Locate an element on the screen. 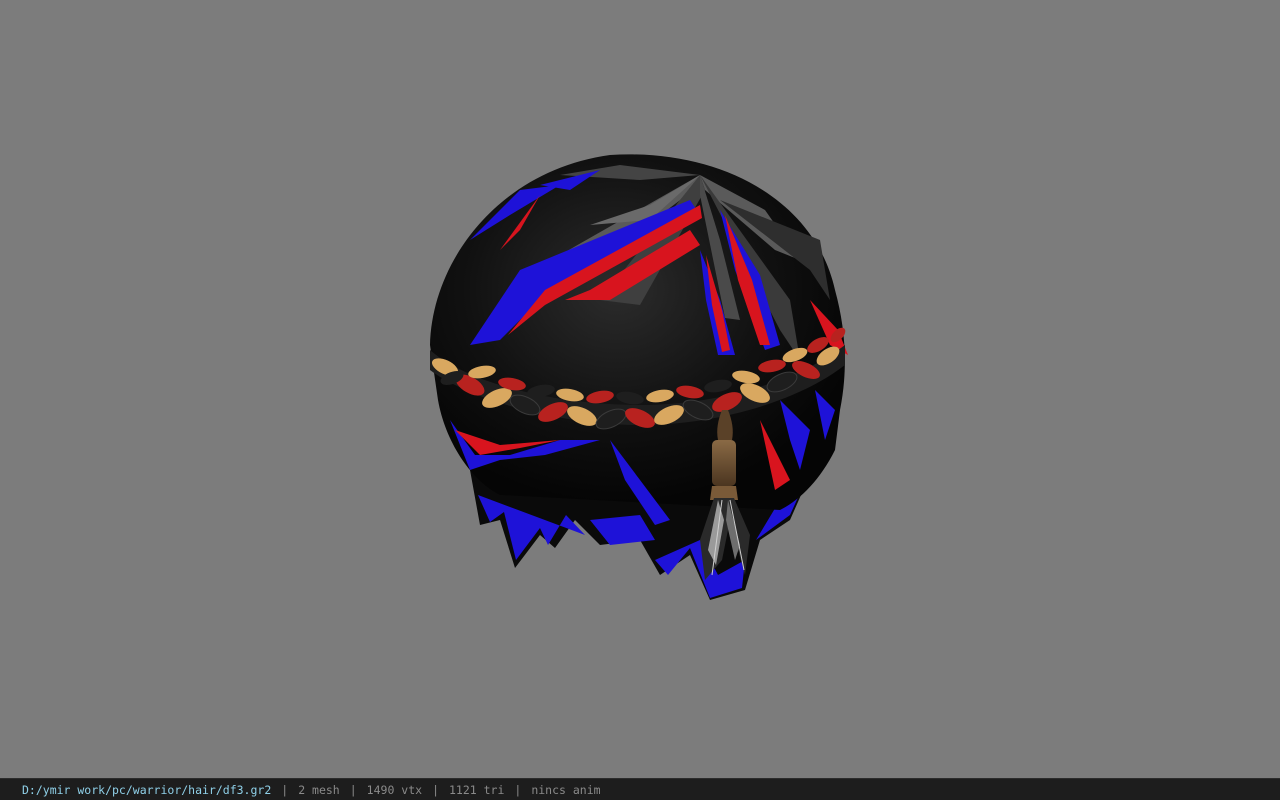 The height and width of the screenshot is (800, 1280). mesh-count-label: 2 mesh is located at coordinates (319, 789).